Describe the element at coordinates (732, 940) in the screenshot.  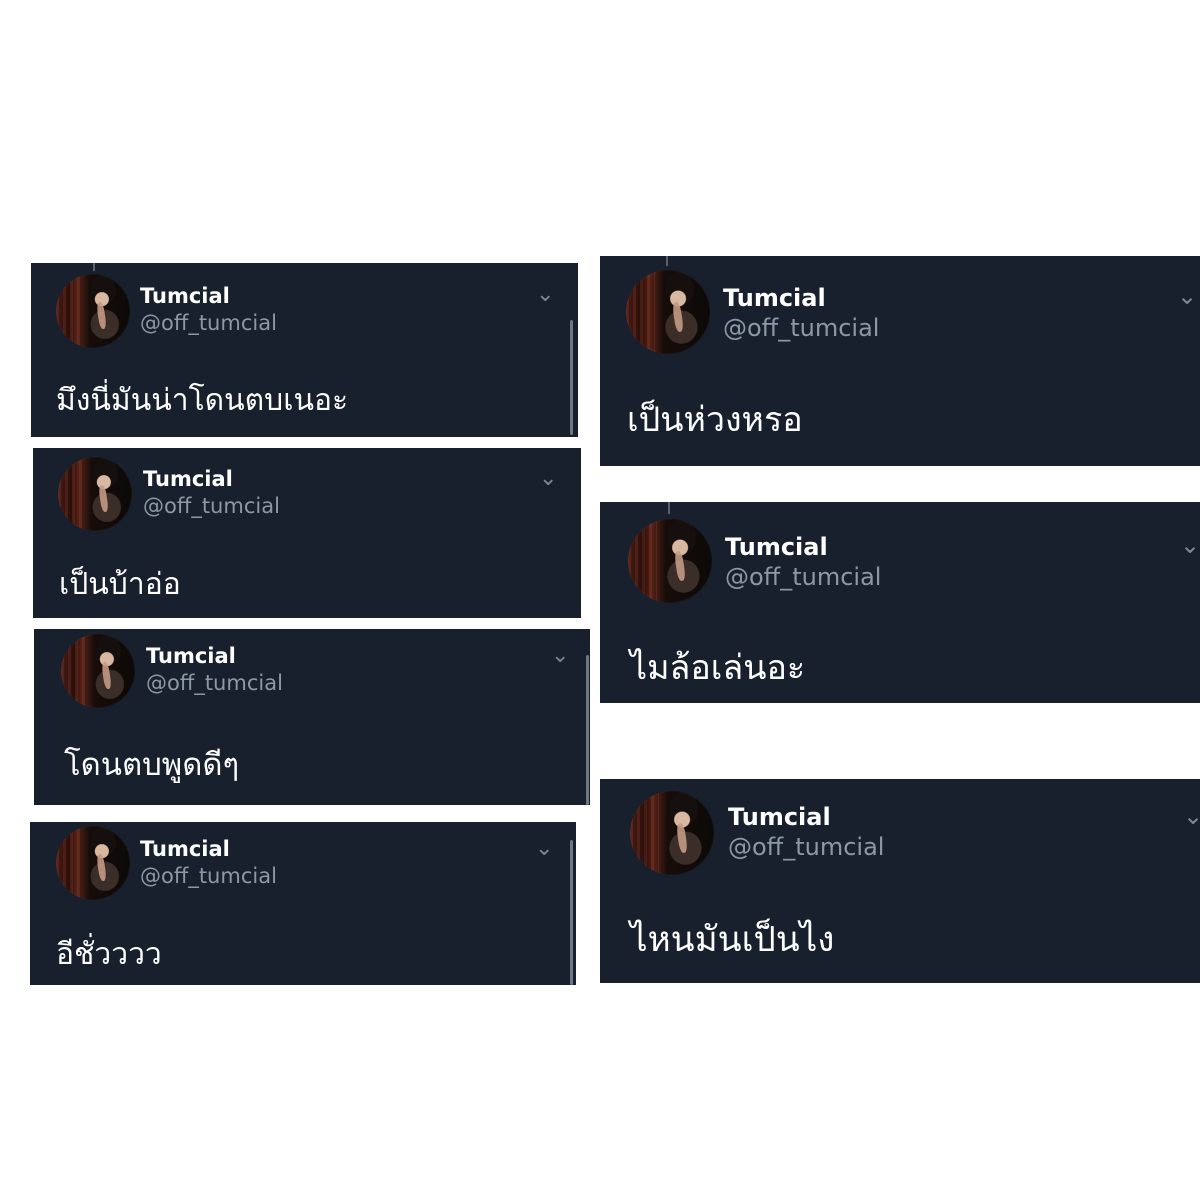
I see `tweet-text: ไหนมันเป็นไง` at that location.